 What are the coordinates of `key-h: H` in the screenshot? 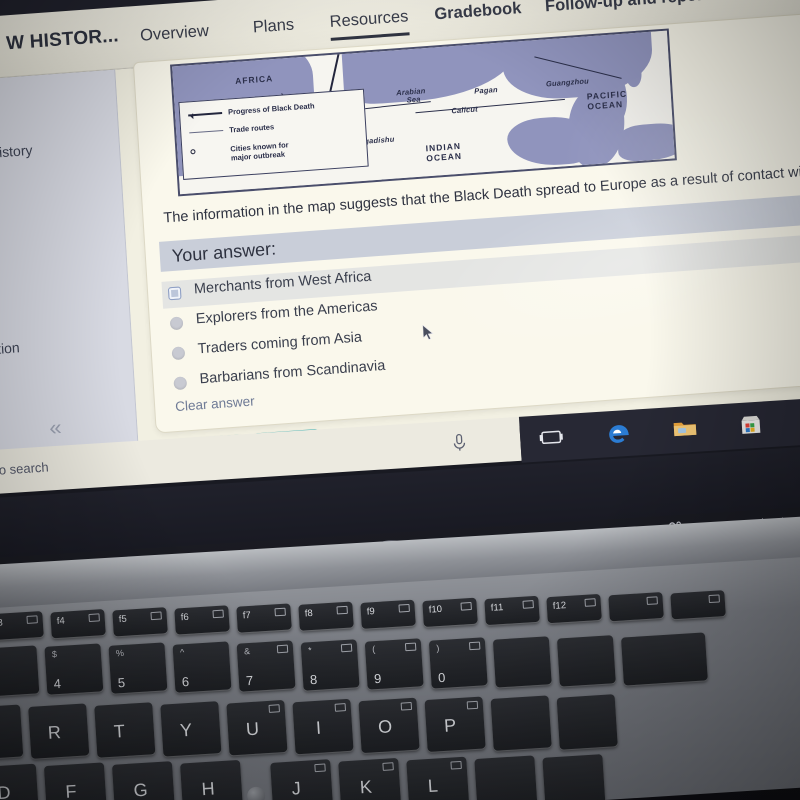 It's located at (212, 779).